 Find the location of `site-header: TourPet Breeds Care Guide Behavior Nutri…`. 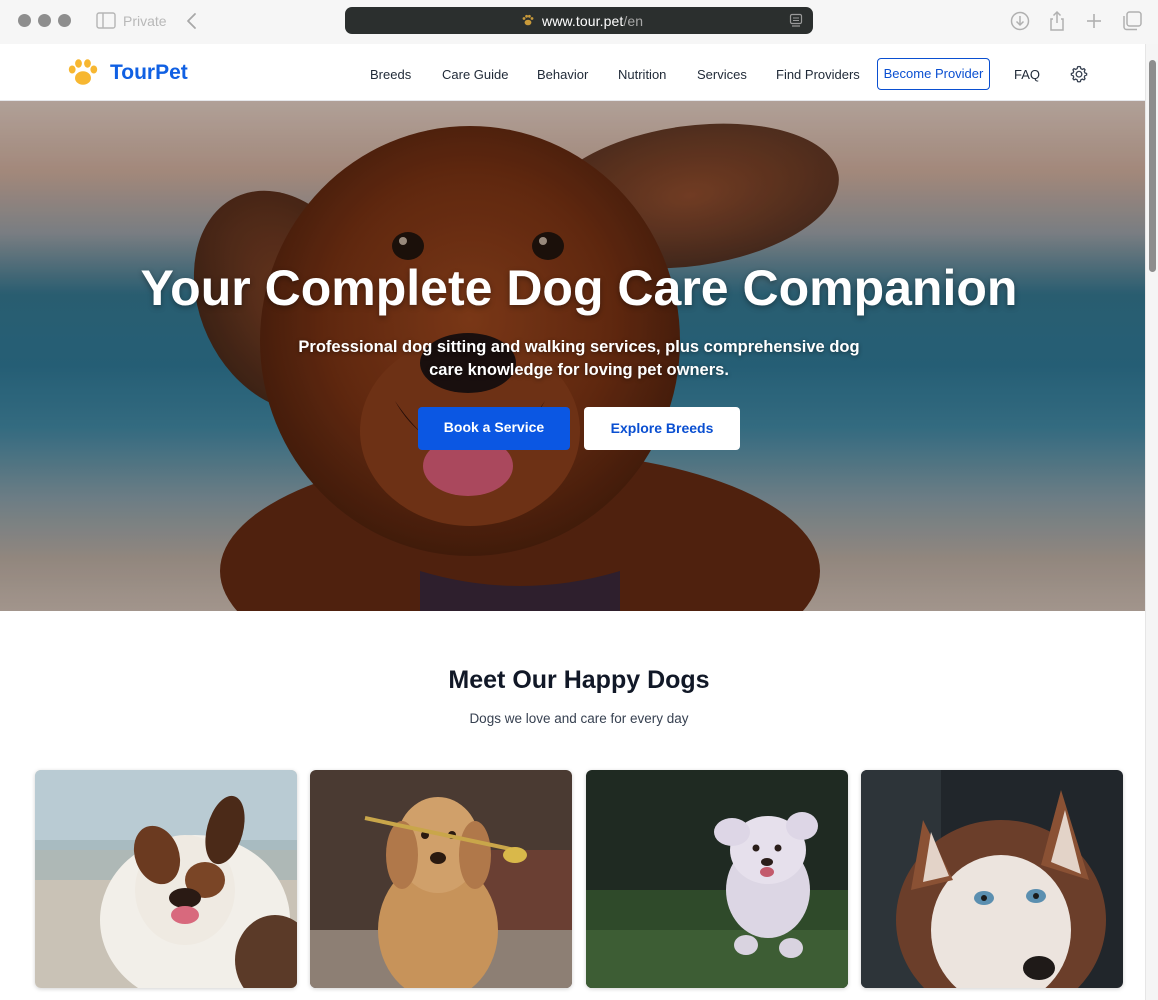

site-header: TourPet Breeds Care Guide Behavior Nutri… is located at coordinates (572, 72).